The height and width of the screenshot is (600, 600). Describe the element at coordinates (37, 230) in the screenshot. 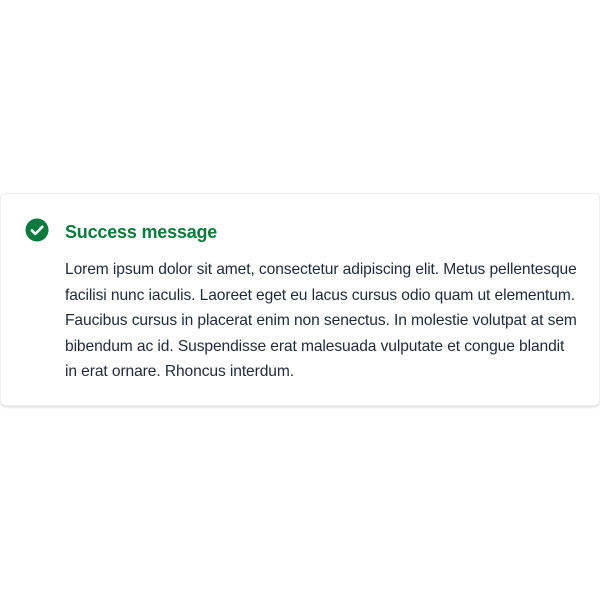

I see `check-circle-icon` at that location.